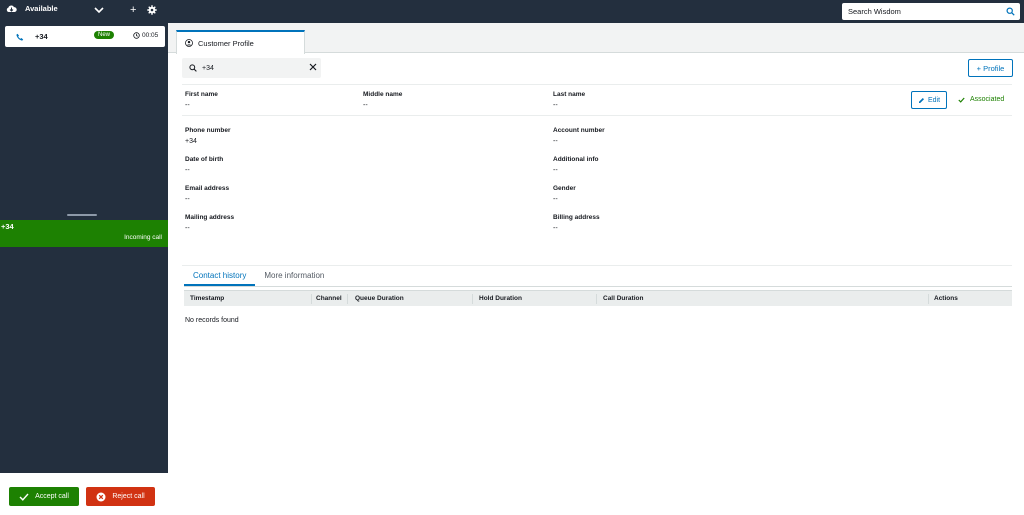  What do you see at coordinates (382, 100) in the screenshot?
I see `middle-name-field: Middle name --` at bounding box center [382, 100].